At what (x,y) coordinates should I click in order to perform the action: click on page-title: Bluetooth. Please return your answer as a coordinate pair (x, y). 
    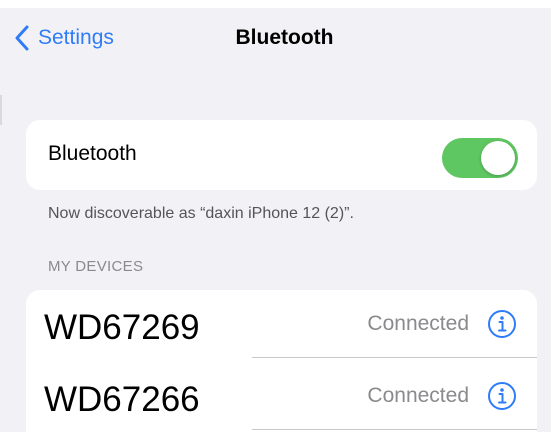
    Looking at the image, I should click on (284, 37).